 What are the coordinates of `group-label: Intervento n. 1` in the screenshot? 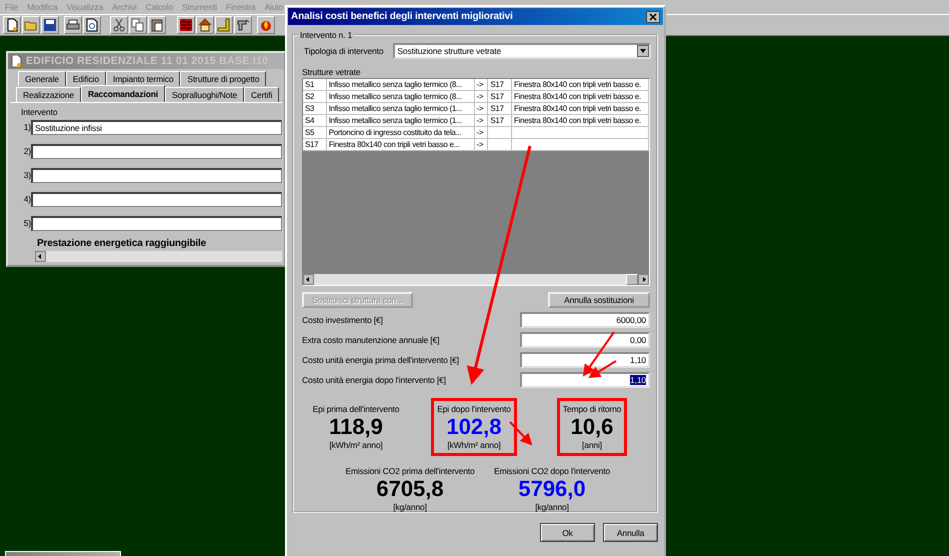 It's located at (326, 35).